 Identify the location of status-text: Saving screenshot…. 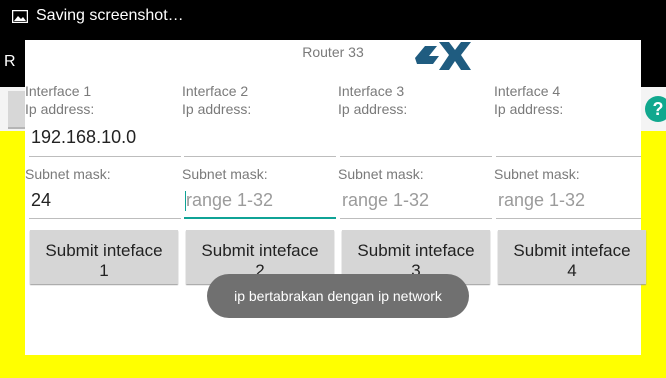
(110, 15).